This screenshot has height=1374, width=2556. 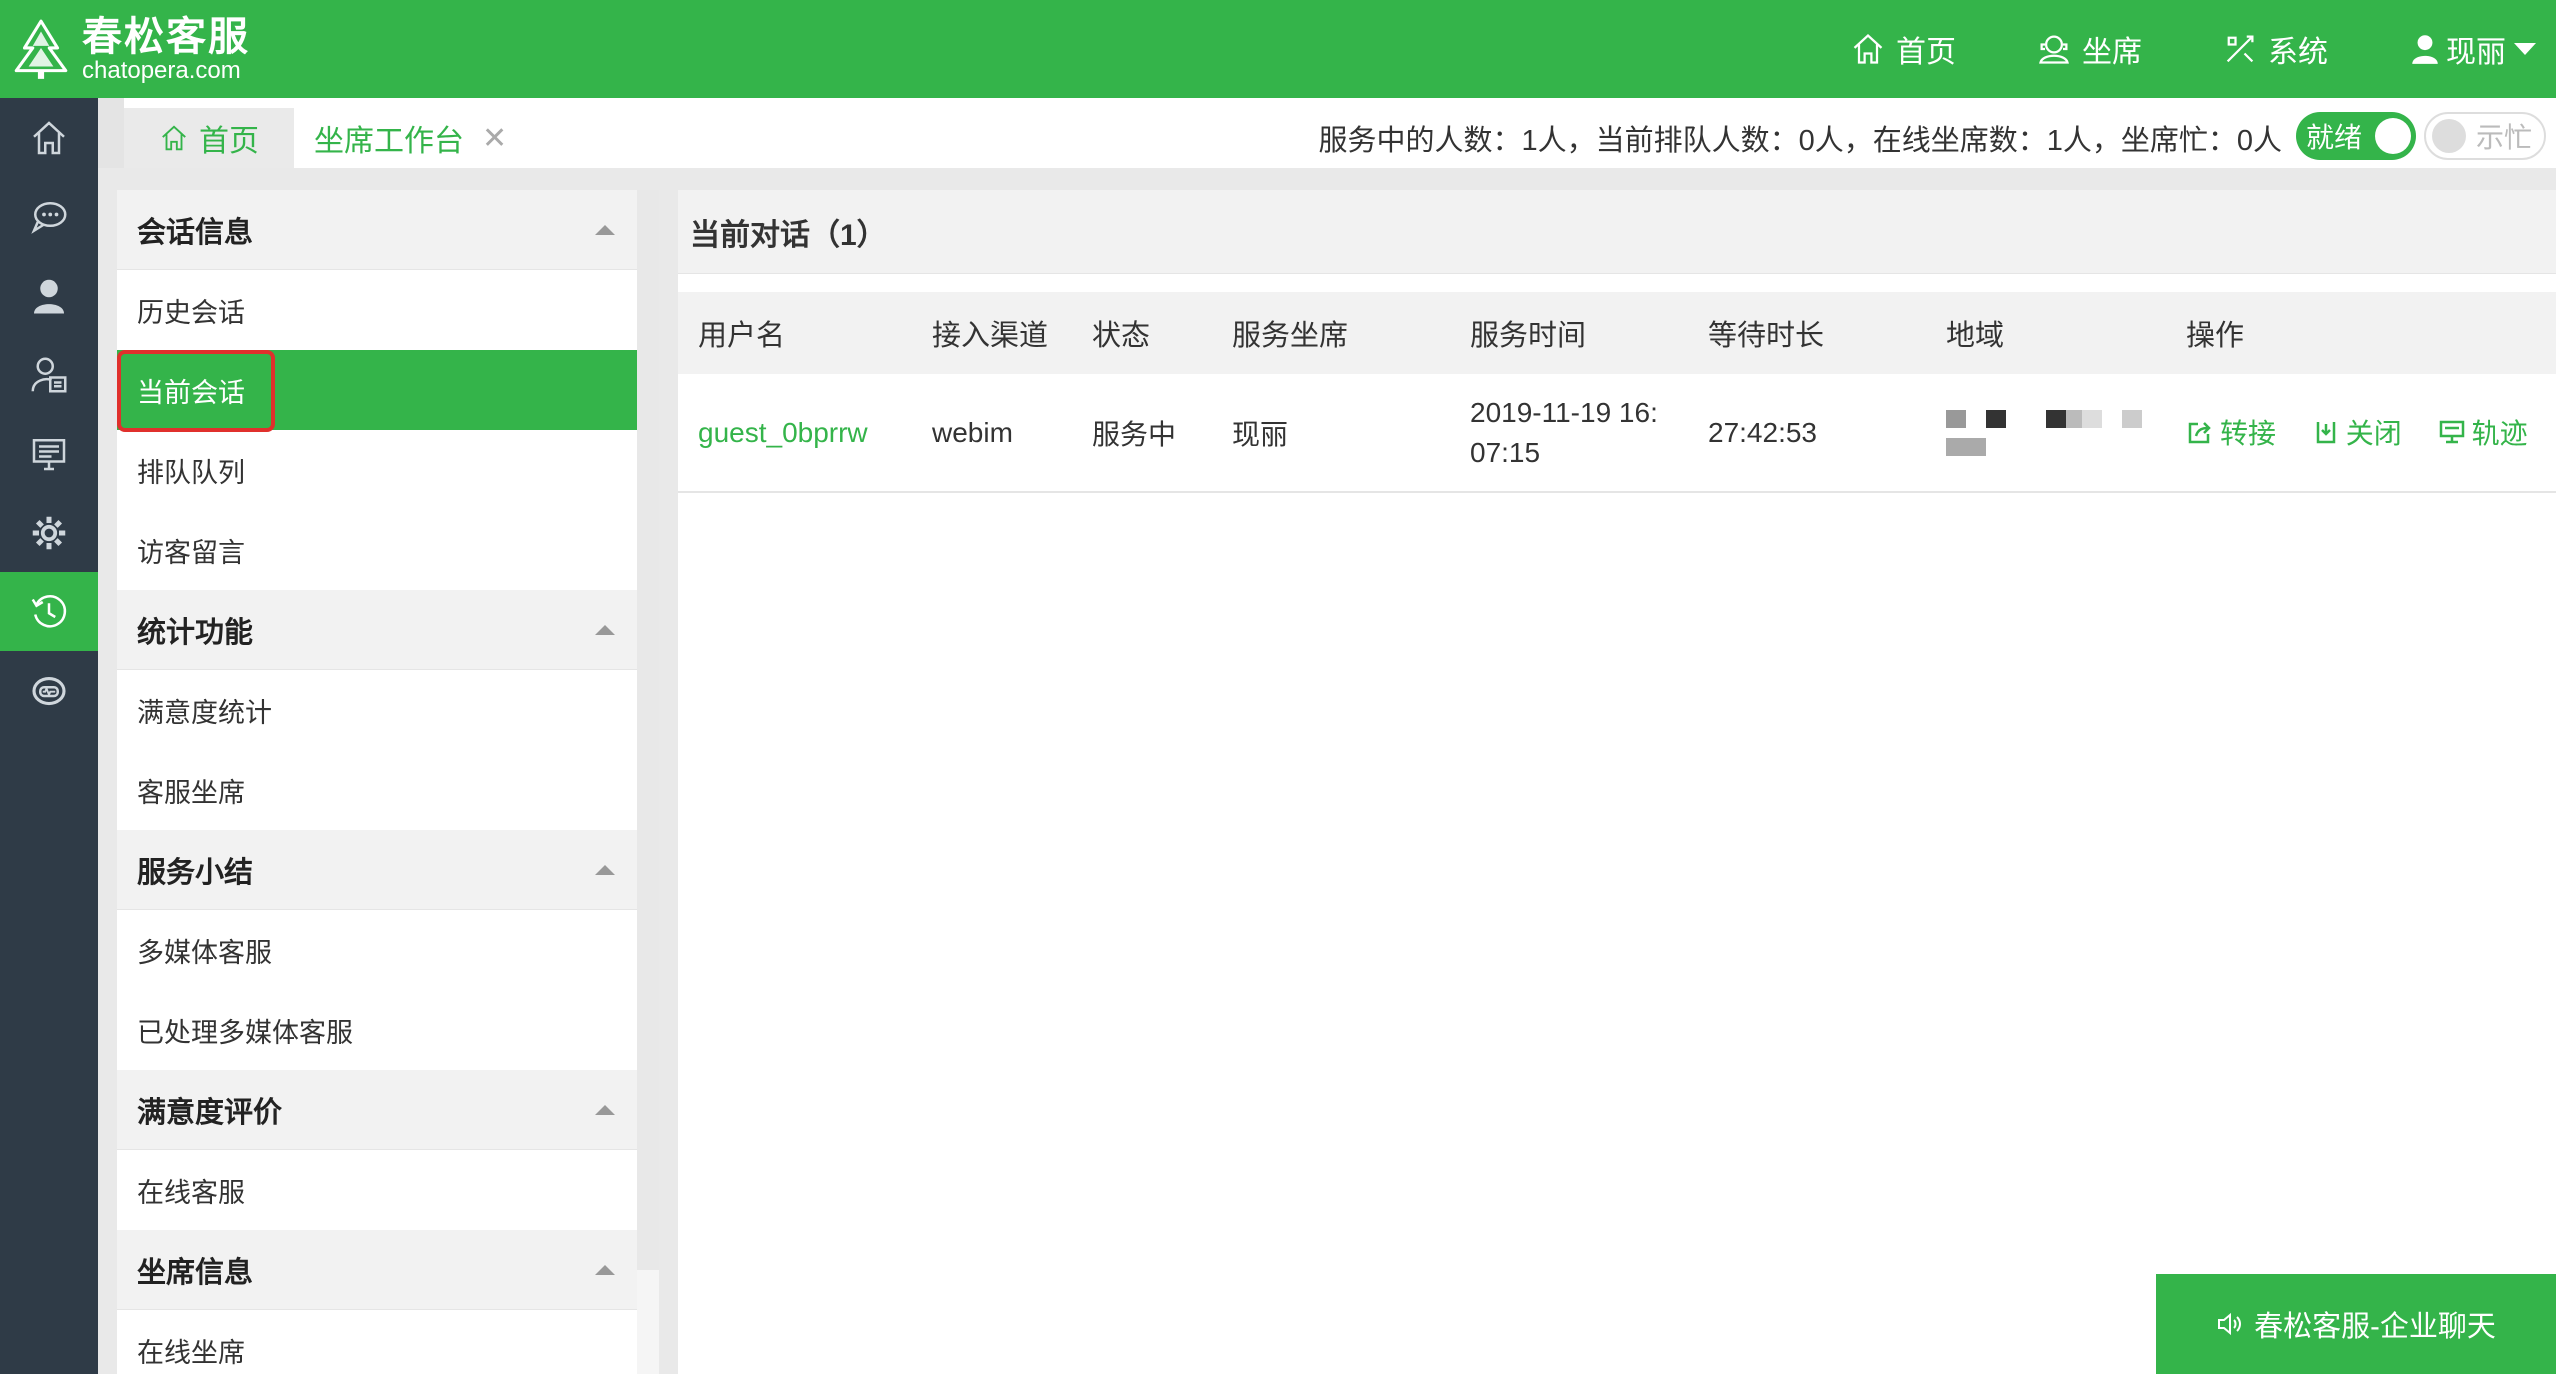 I want to click on menu-group-title: 统计功能, so click(x=195, y=632).